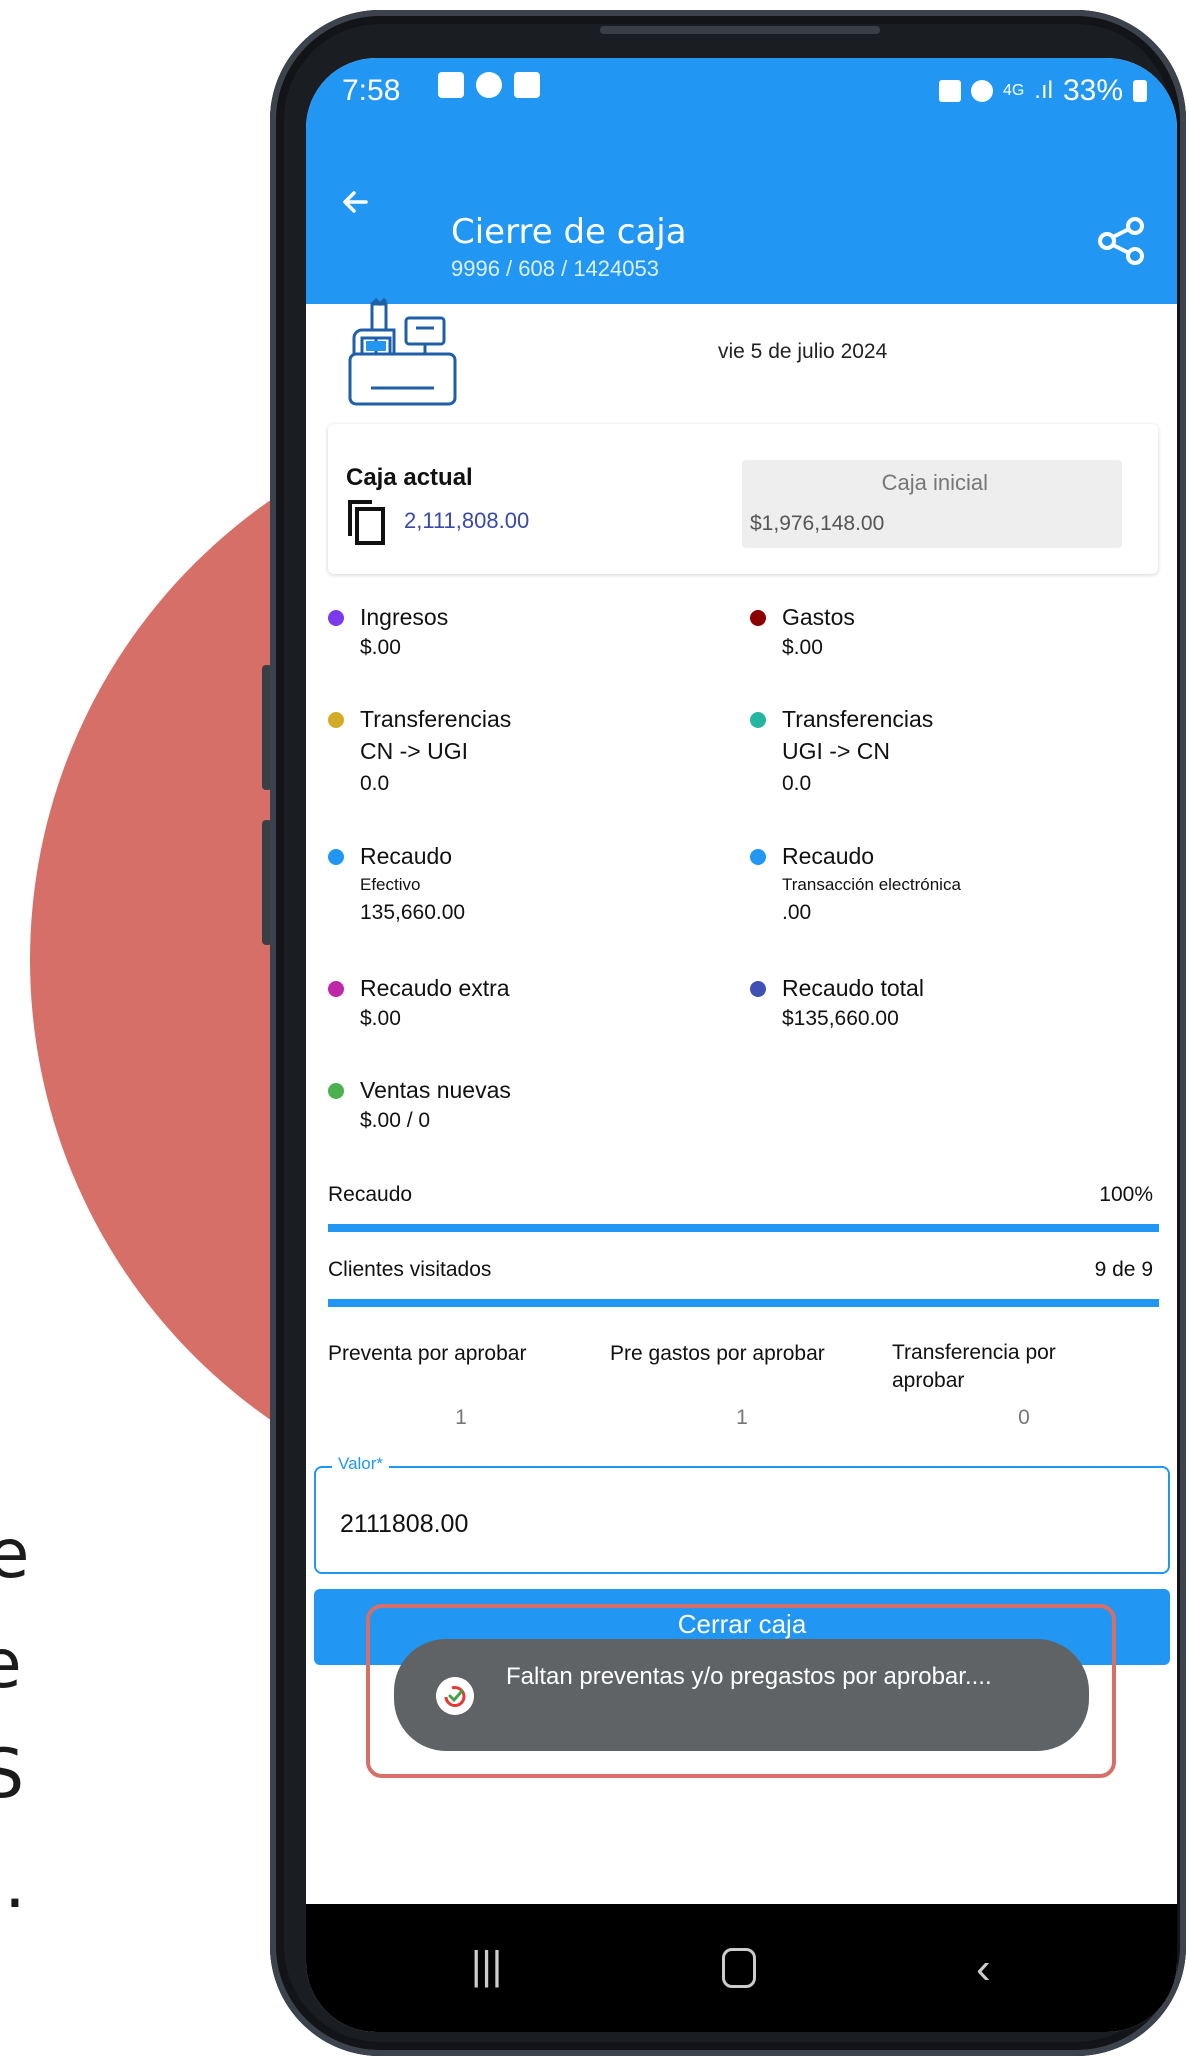 The image size is (1189, 2056). I want to click on stat-sublabel: Transacción electrónica, so click(871, 884).